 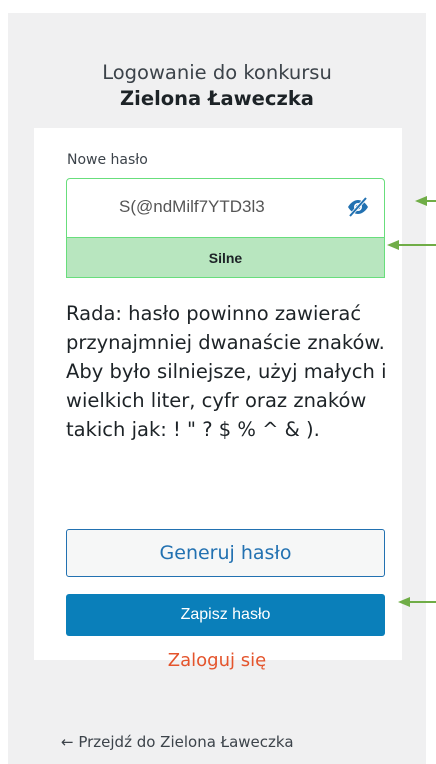 I want to click on title-line-2: Zielona Ławeczka, so click(x=217, y=98).